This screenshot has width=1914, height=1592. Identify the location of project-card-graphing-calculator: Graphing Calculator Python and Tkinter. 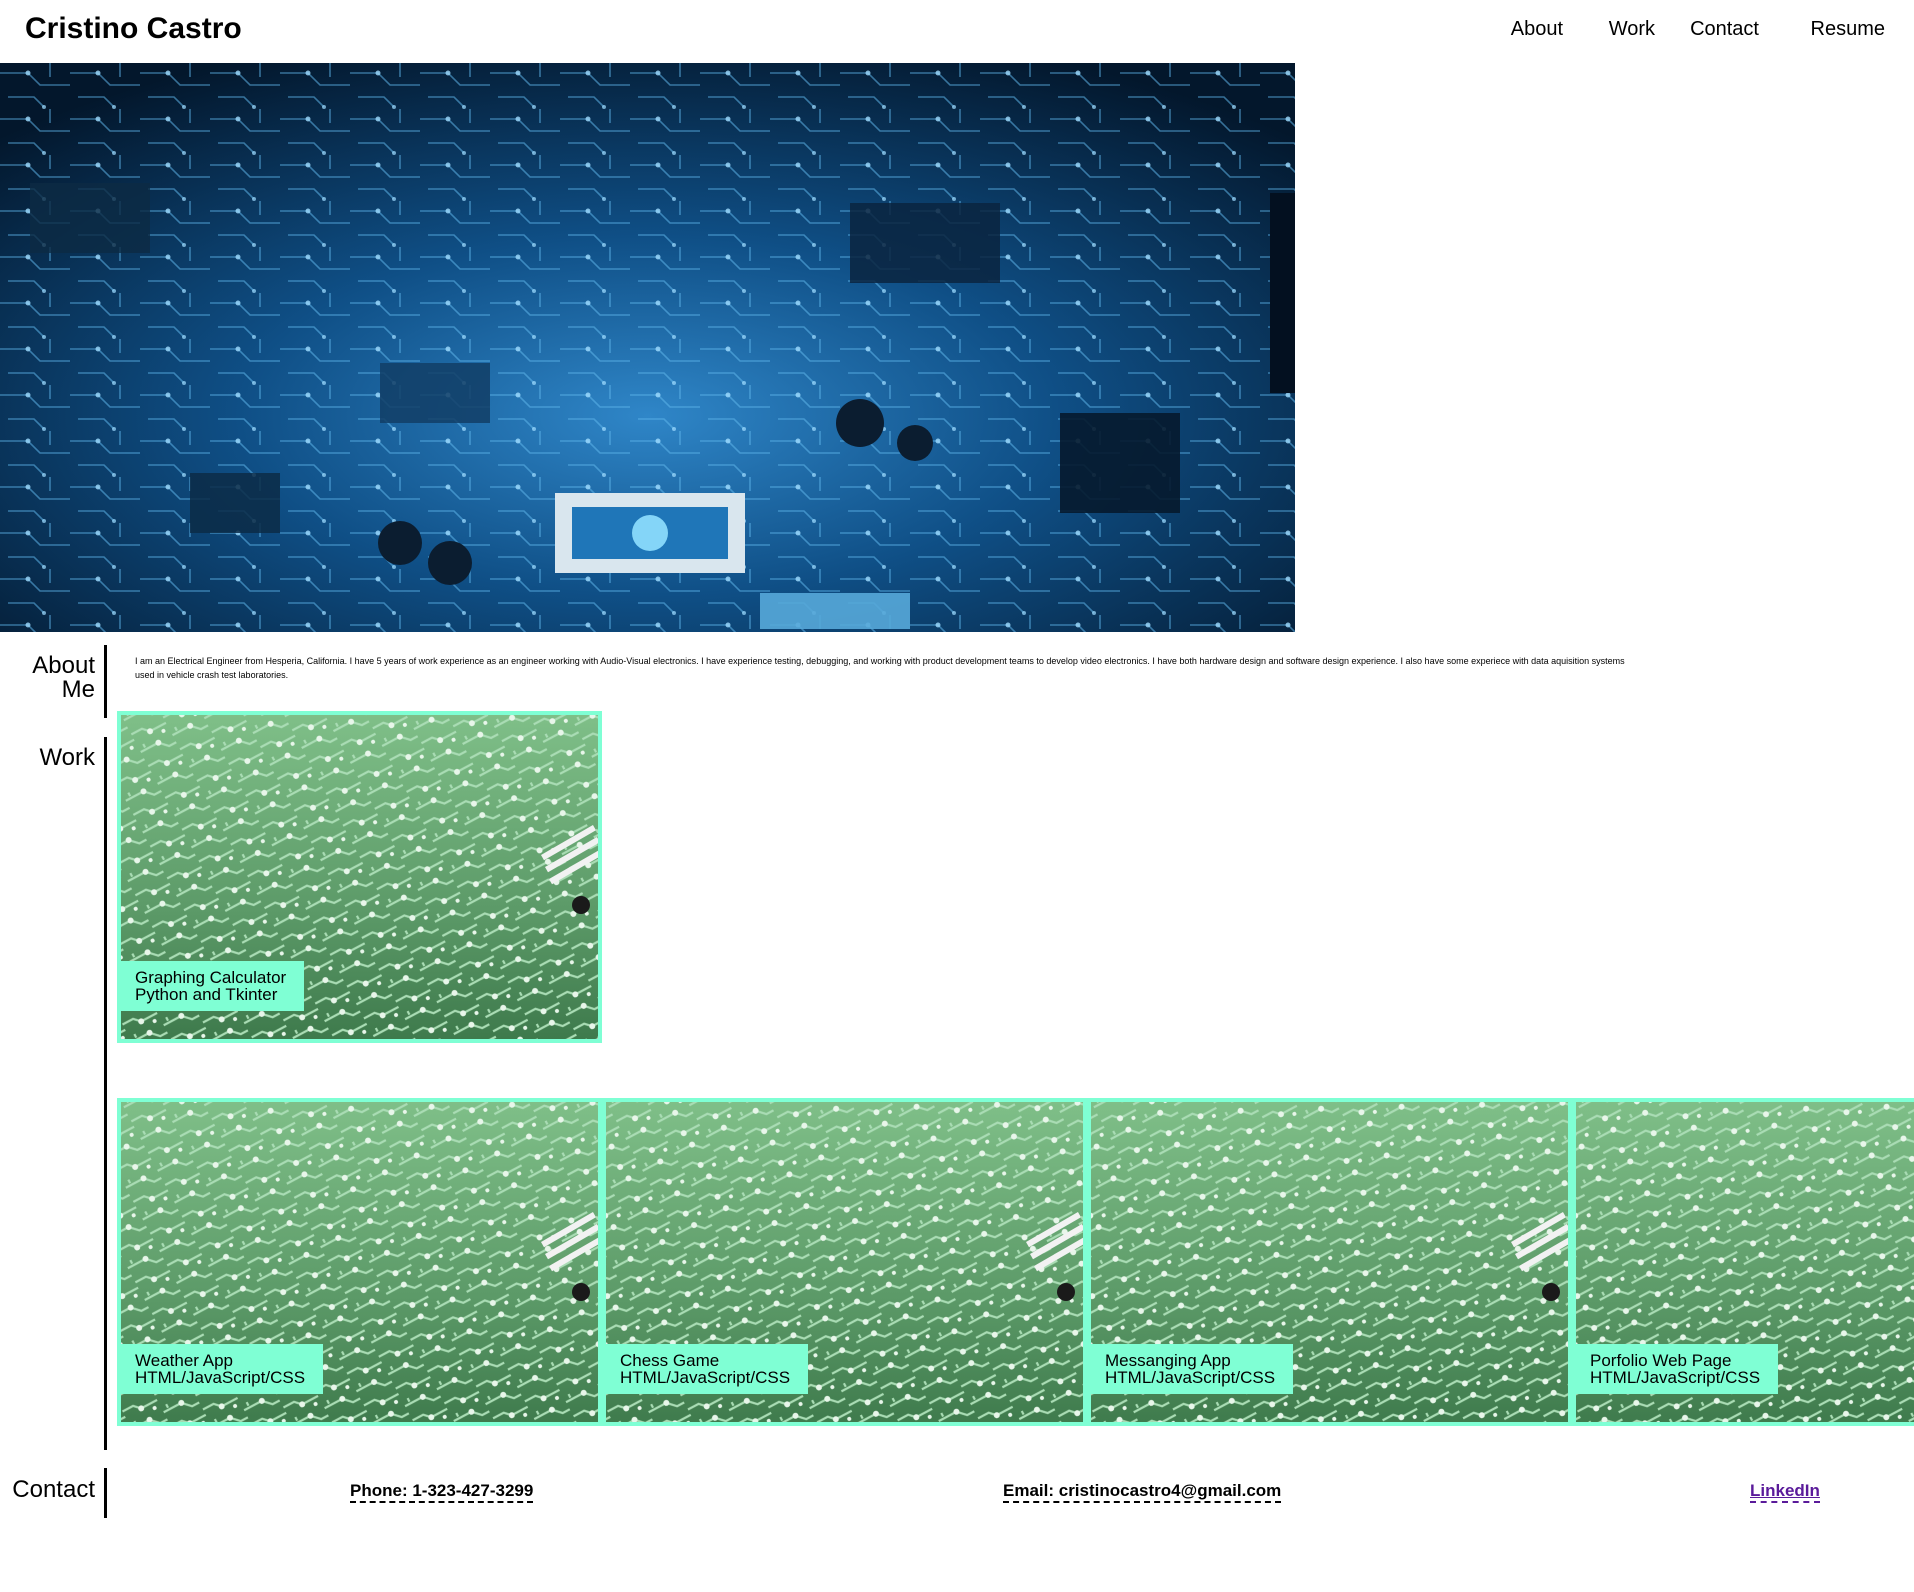
(359, 877).